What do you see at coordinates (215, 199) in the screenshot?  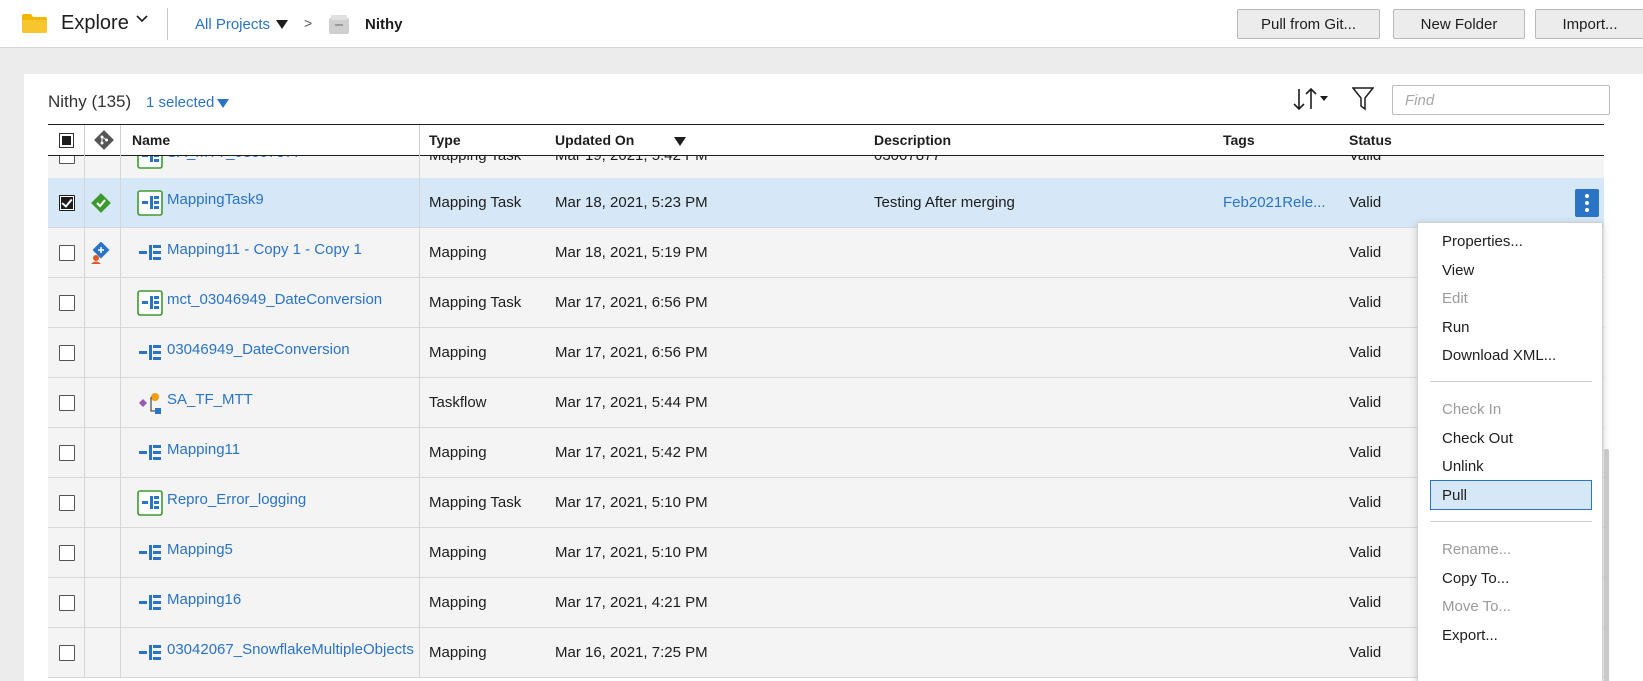 I see `asset-name-link: MappingTask9` at bounding box center [215, 199].